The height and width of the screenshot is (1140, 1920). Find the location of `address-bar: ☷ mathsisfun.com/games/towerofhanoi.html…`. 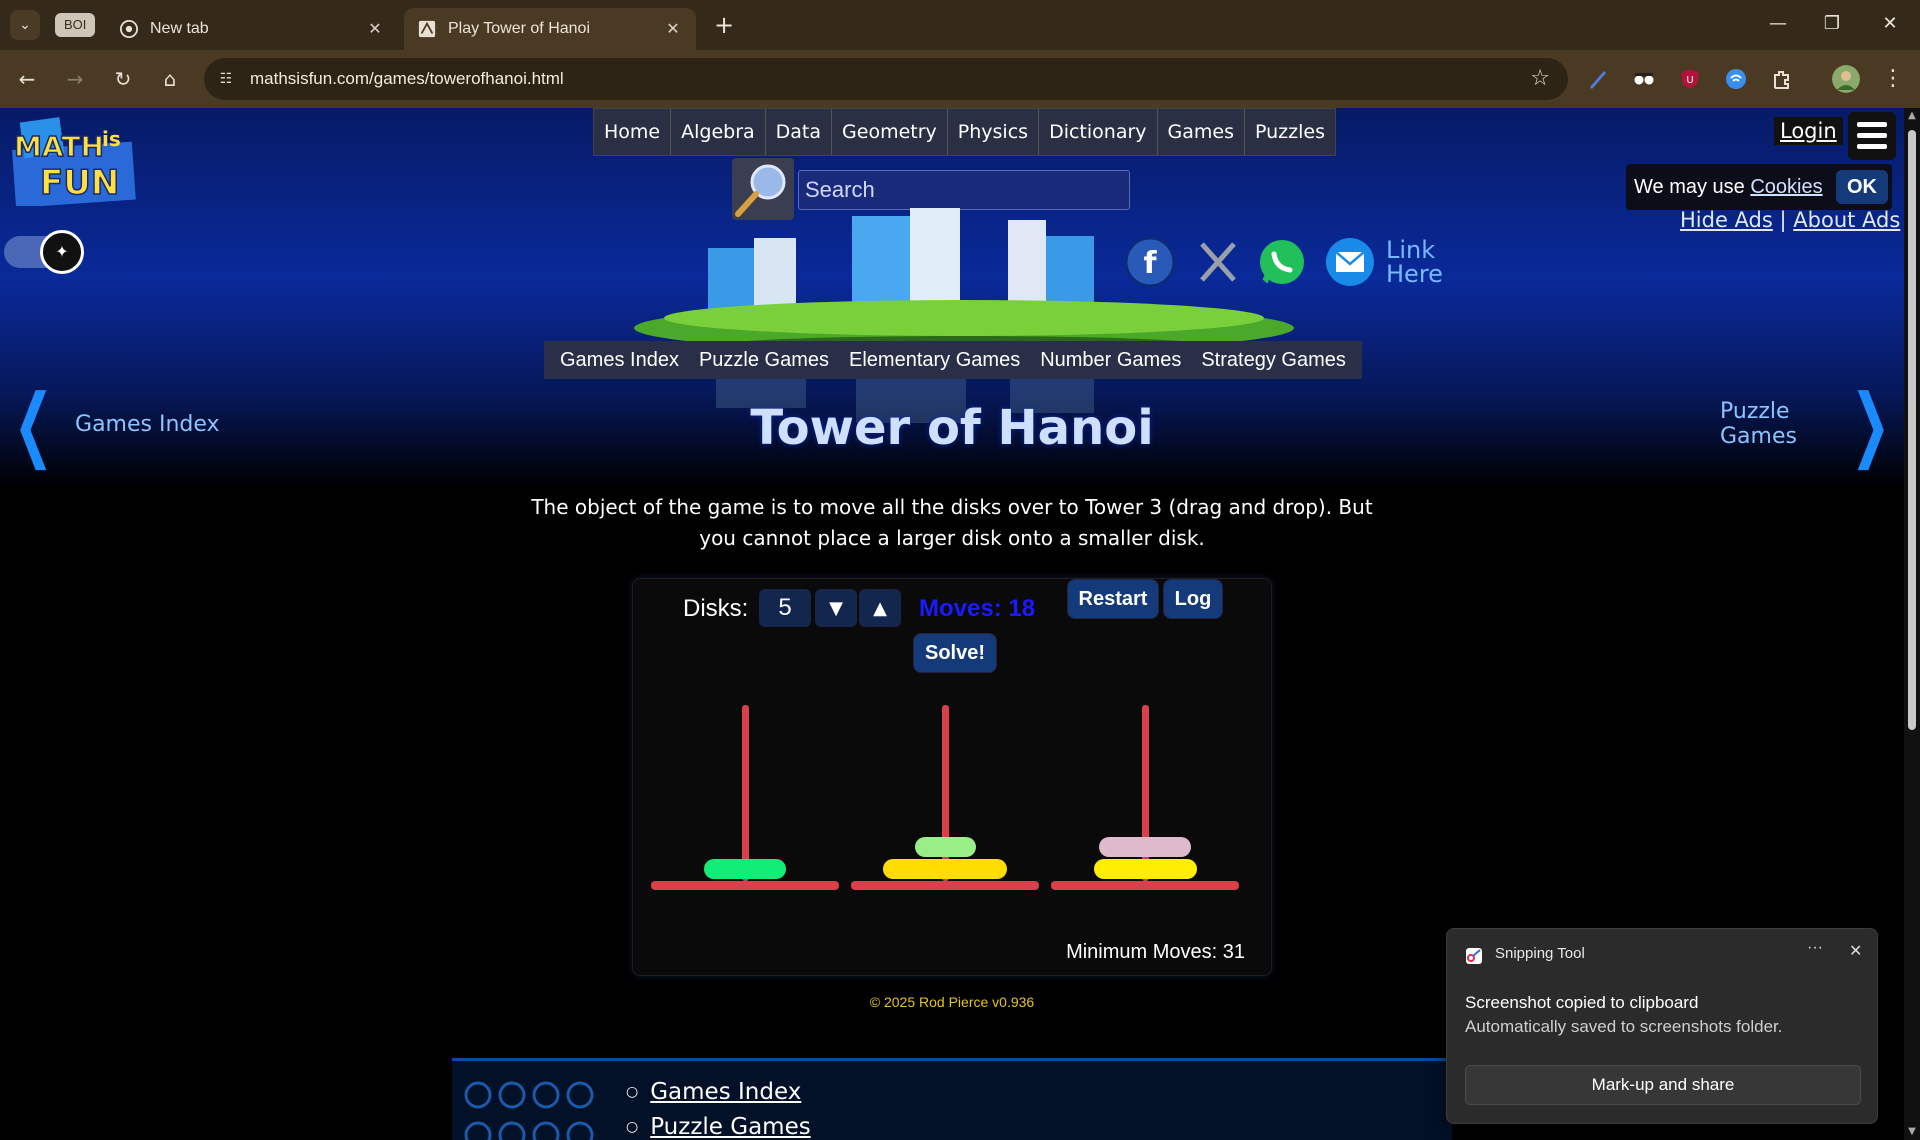

address-bar: ☷ mathsisfun.com/games/towerofhanoi.html… is located at coordinates (886, 79).